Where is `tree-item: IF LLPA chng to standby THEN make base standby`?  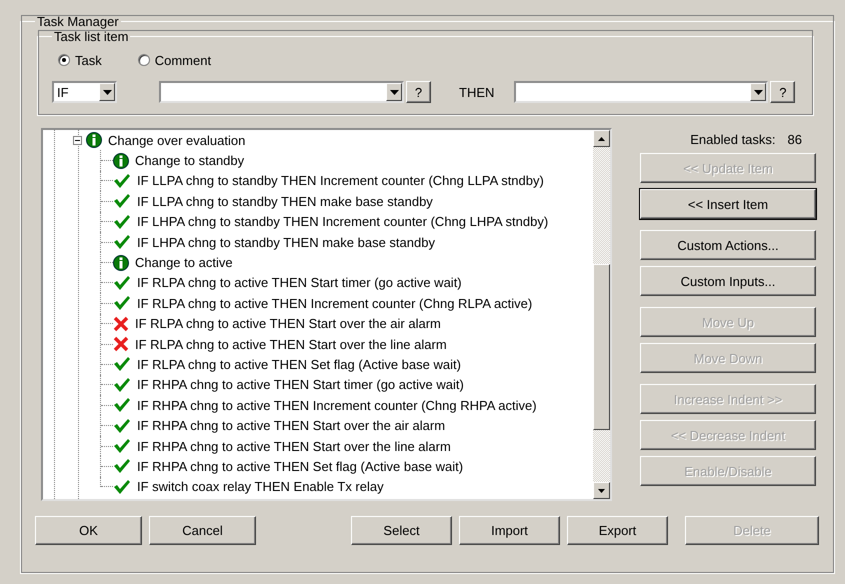 tree-item: IF LLPA chng to standby THEN make base standby is located at coordinates (285, 201).